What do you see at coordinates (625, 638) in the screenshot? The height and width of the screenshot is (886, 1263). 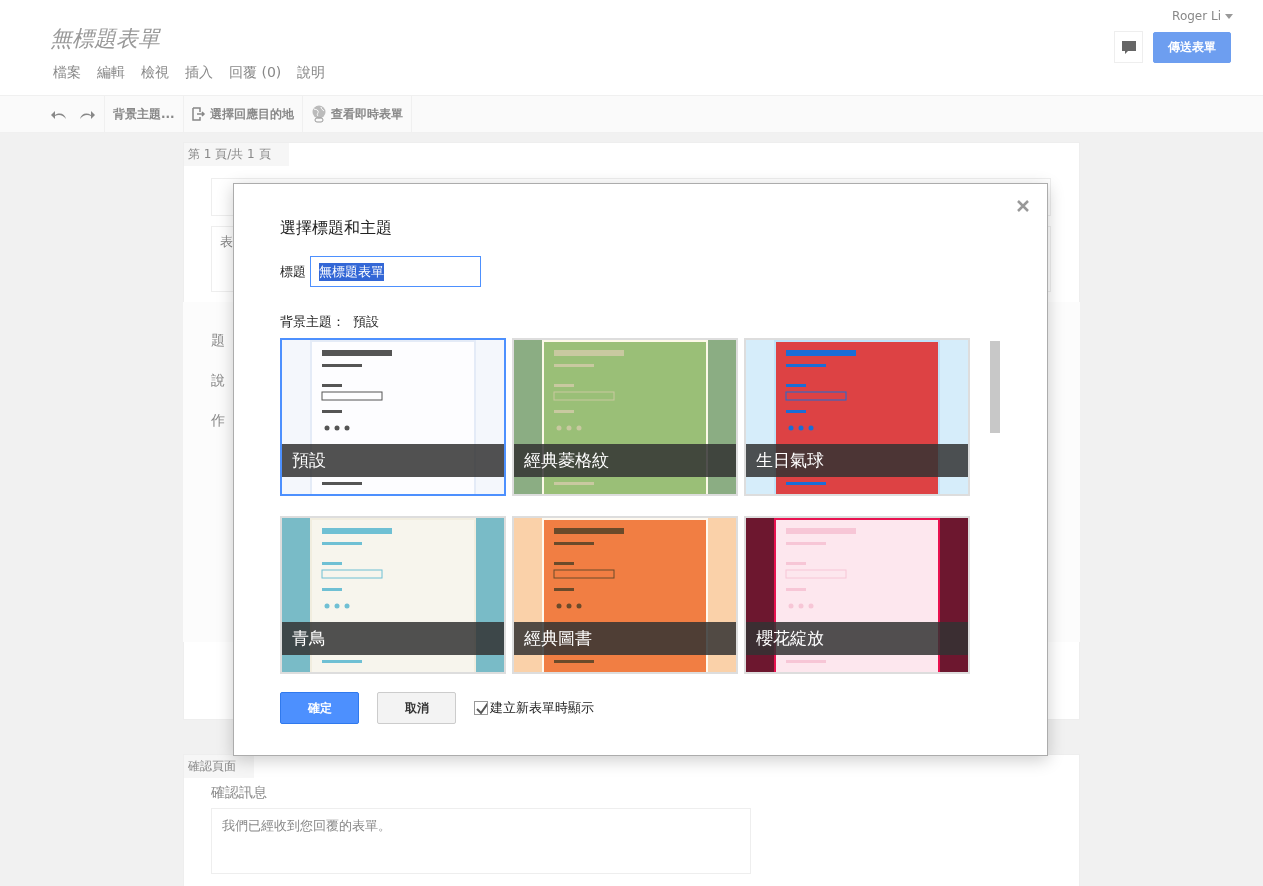 I see `theme-name: 經典圖書` at bounding box center [625, 638].